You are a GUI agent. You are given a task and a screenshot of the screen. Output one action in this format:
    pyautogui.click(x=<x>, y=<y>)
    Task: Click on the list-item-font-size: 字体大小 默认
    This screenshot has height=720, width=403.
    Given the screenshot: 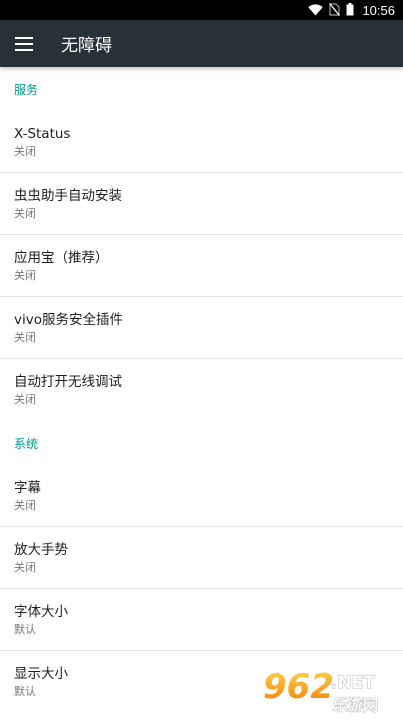 What is the action you would take?
    pyautogui.click(x=201, y=620)
    